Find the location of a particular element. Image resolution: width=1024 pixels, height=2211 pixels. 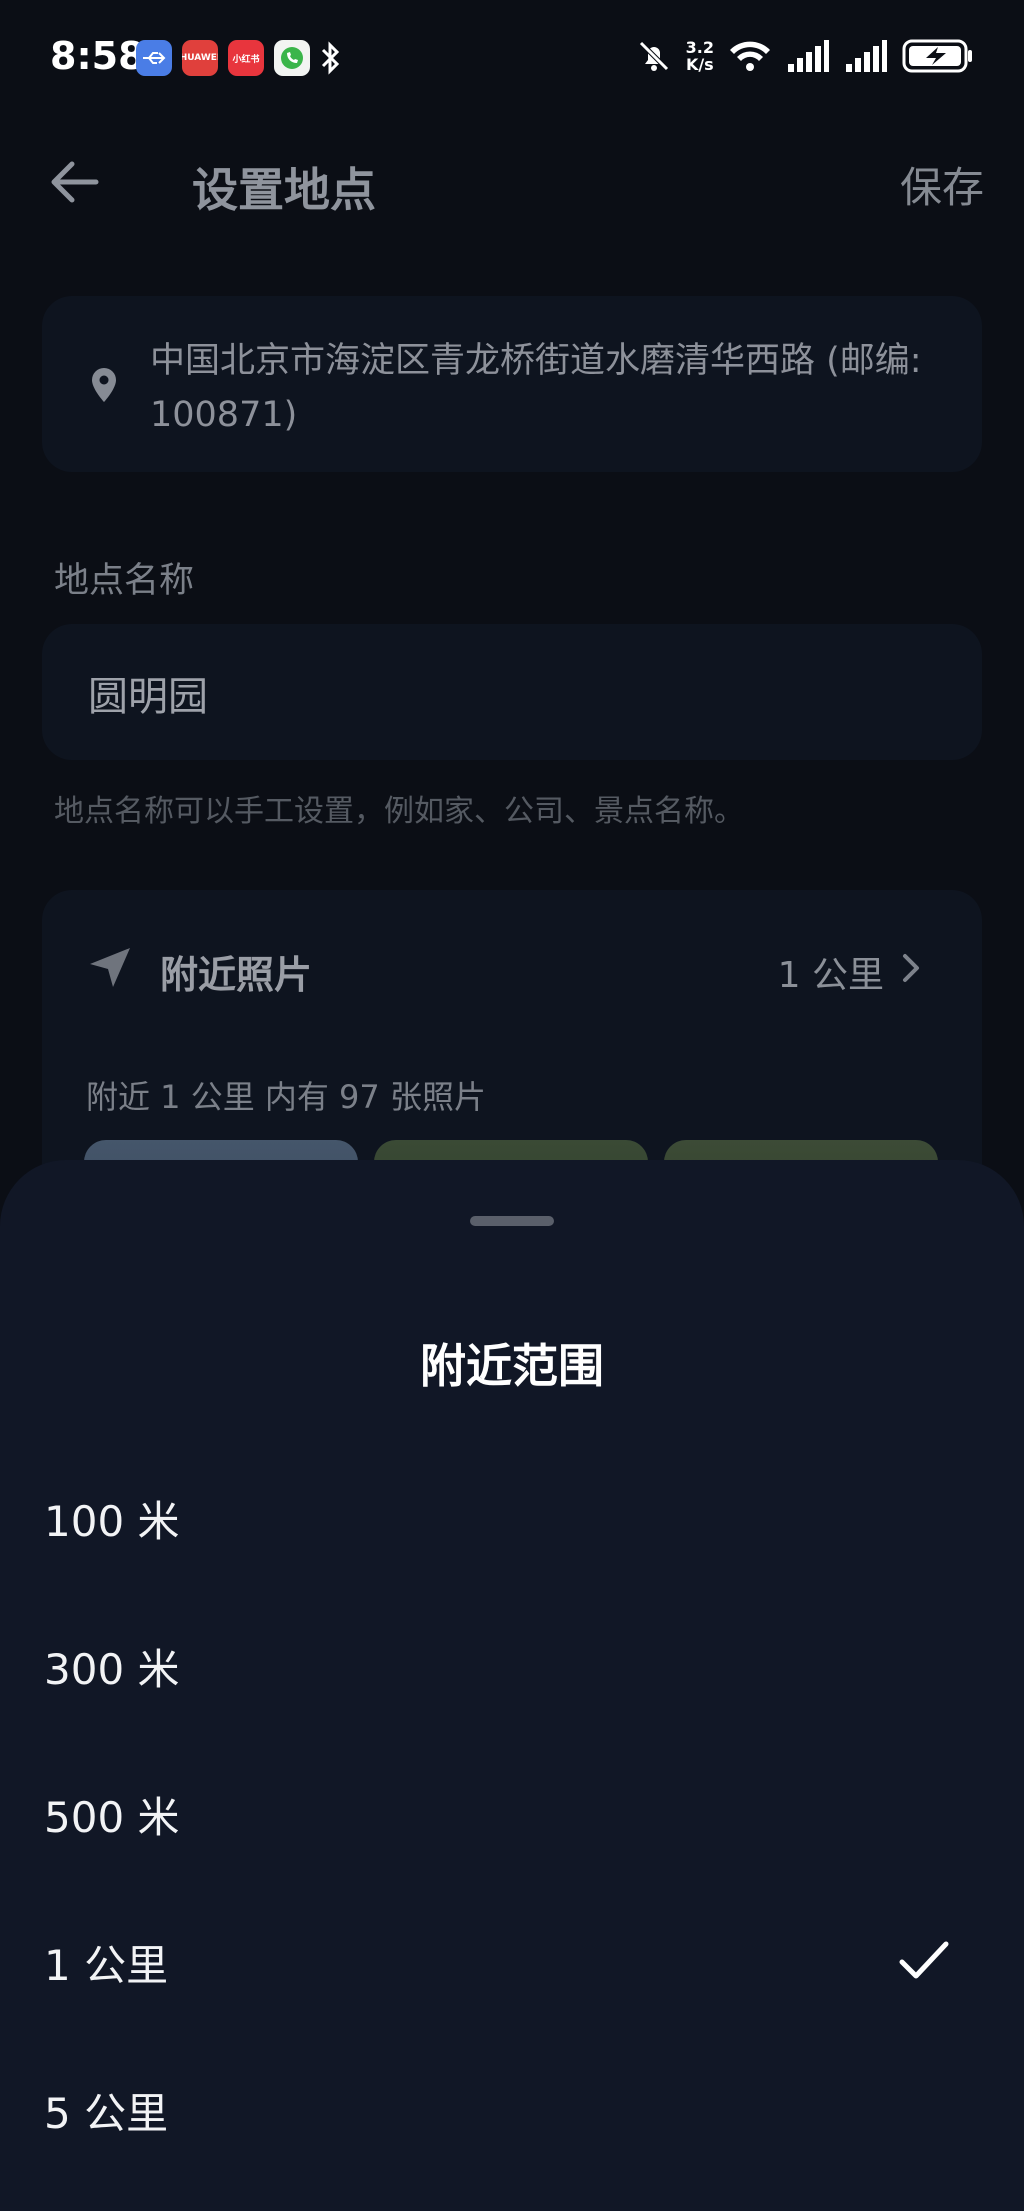

bell-muted-icon is located at coordinates (654, 56).